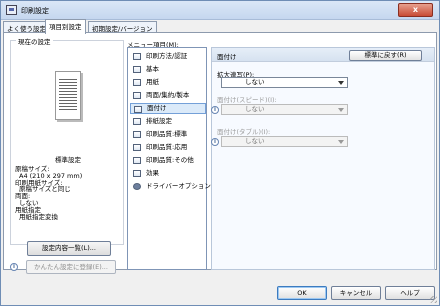 The height and width of the screenshot is (306, 440). I want to click on menu-item-effects: 効果, so click(168, 173).